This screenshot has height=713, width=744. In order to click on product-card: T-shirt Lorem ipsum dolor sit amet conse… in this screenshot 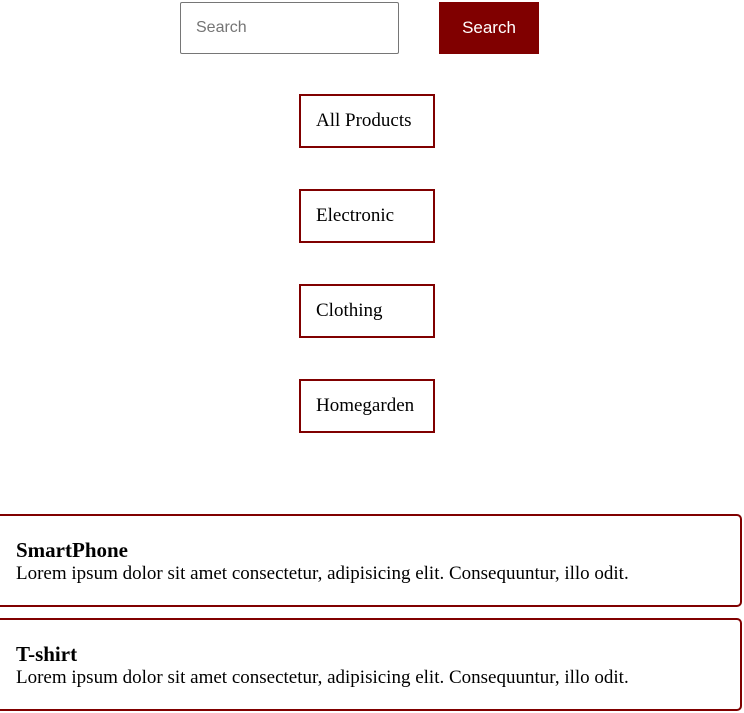, I will do `click(371, 664)`.